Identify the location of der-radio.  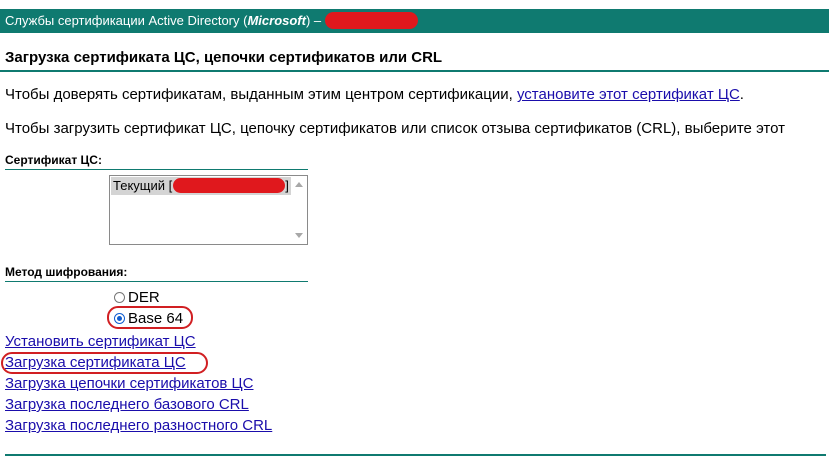
(119, 297).